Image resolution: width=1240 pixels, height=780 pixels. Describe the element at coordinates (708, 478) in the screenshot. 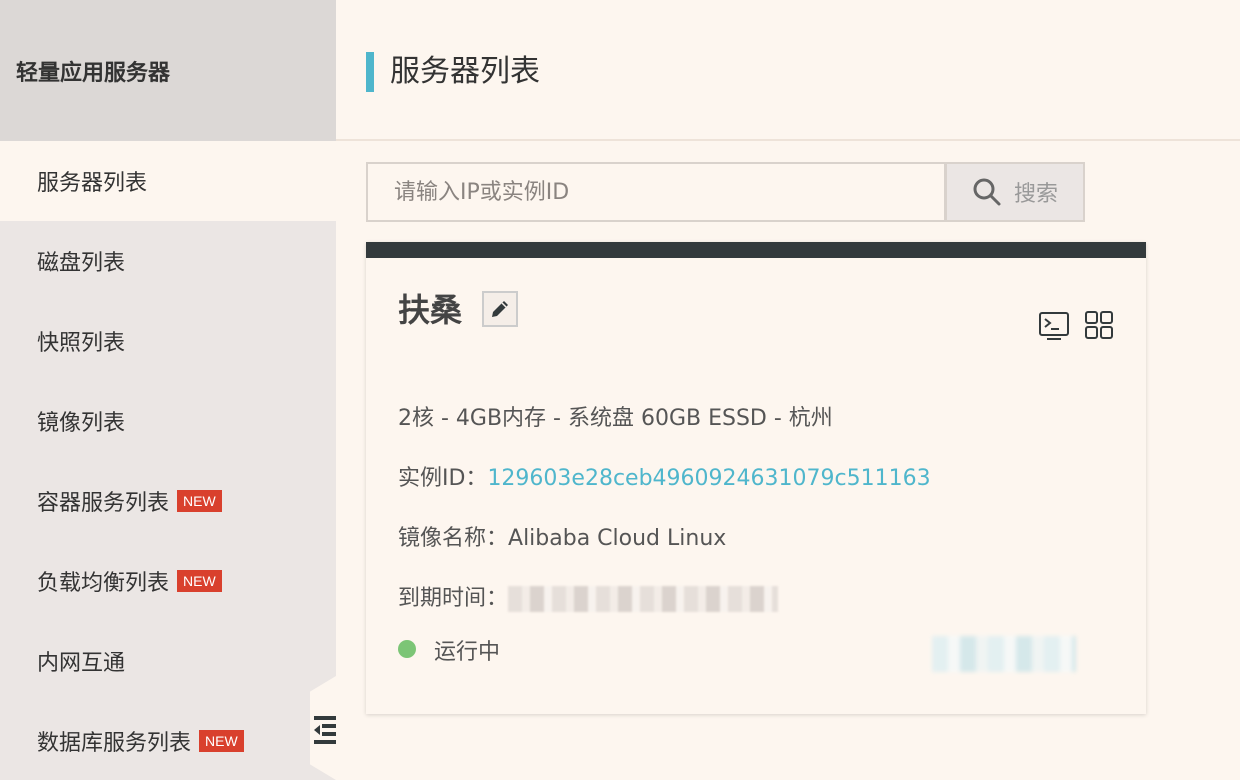

I see `instance-id-link: 129603e28ceb4960924631079c511163` at that location.